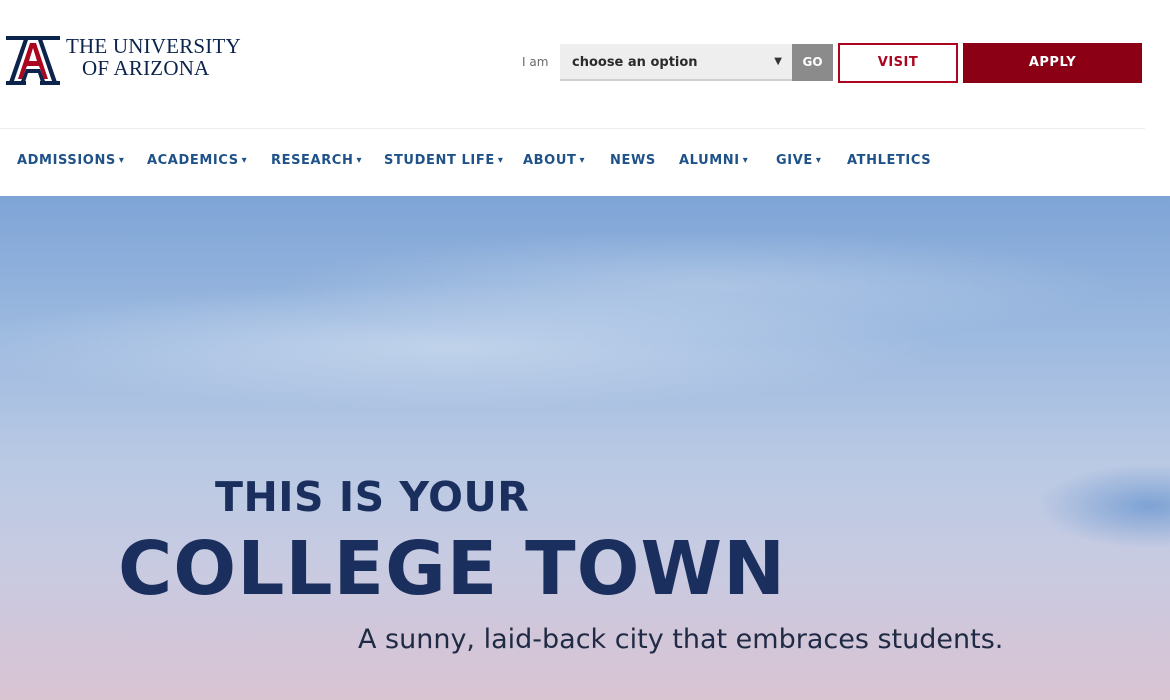 This screenshot has height=700, width=1170. I want to click on nav-item-label: ATHLETICS, so click(889, 160).